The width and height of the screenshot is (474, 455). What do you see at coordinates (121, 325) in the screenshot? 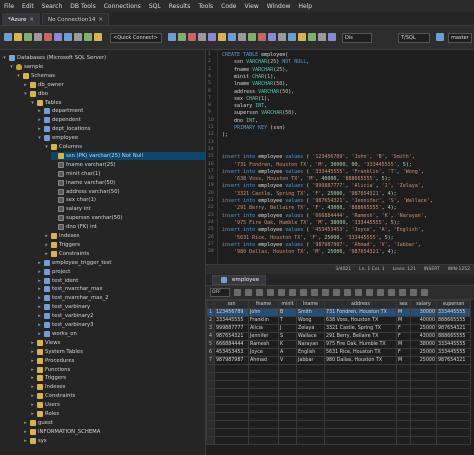
I see `tree-node: ▸ test_varbinary3` at bounding box center [121, 325].